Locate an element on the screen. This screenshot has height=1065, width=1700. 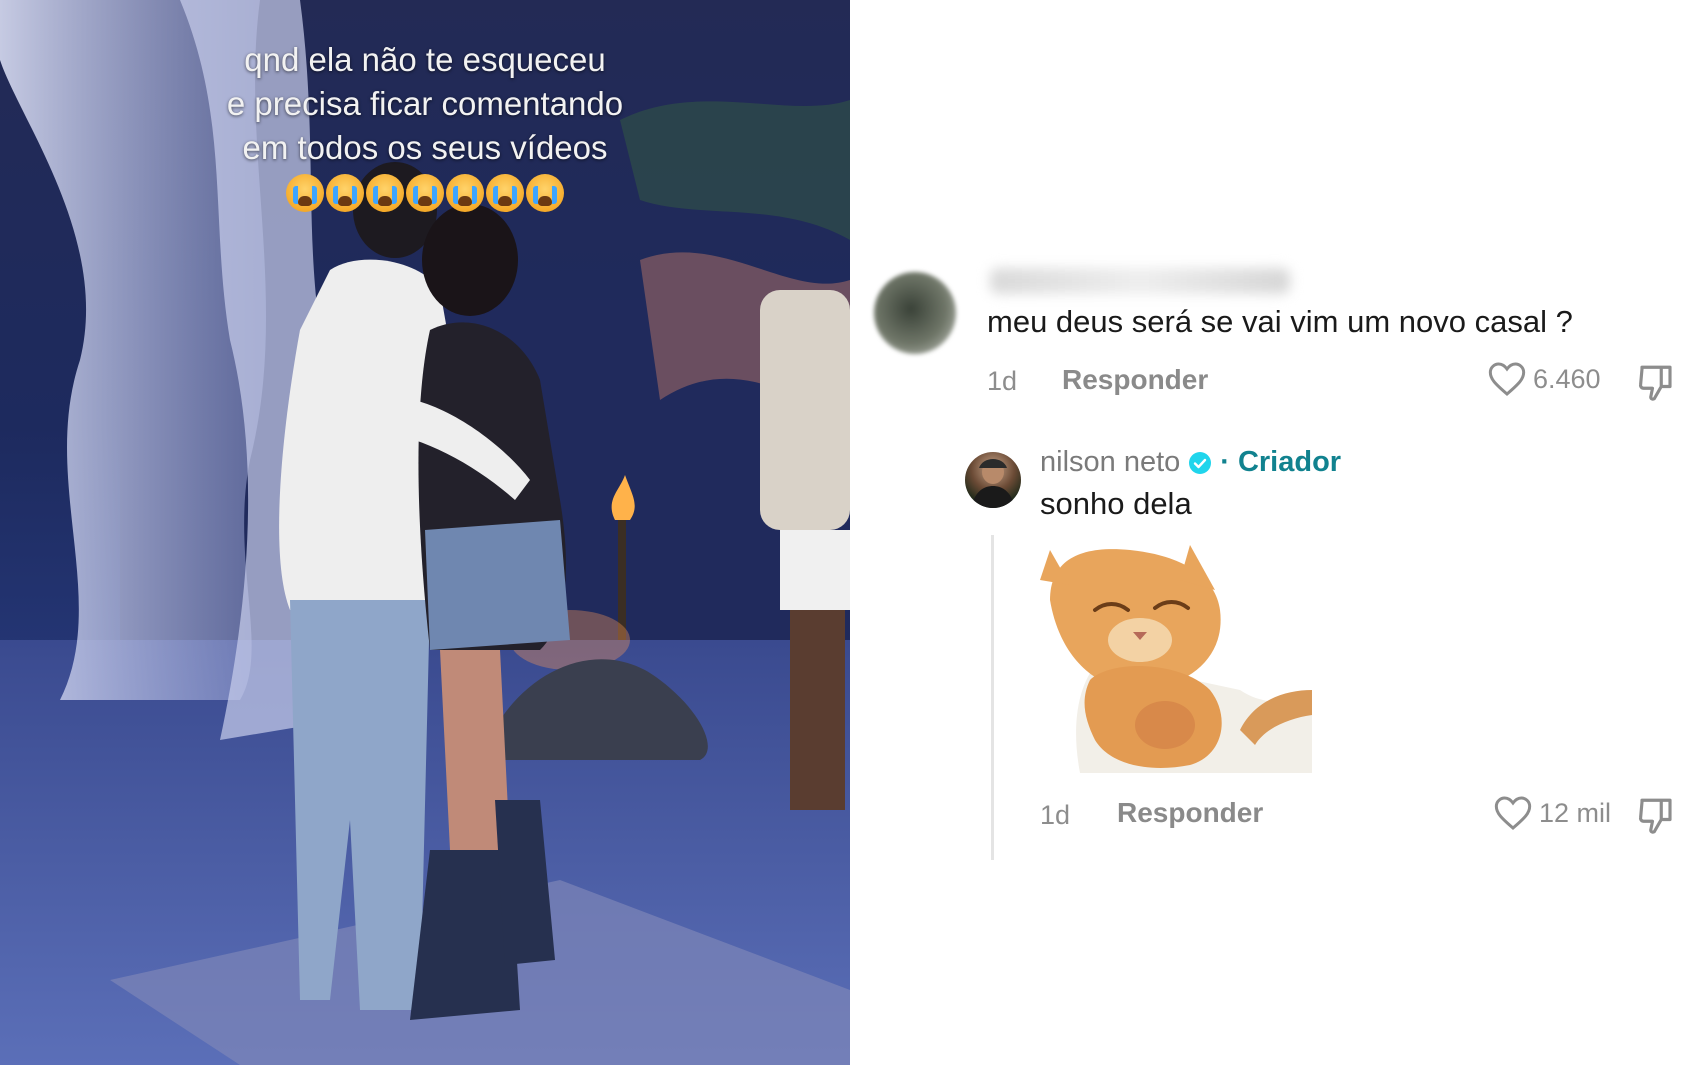
caption-line-1: qnd ela não te esqueceu is located at coordinates (425, 59).